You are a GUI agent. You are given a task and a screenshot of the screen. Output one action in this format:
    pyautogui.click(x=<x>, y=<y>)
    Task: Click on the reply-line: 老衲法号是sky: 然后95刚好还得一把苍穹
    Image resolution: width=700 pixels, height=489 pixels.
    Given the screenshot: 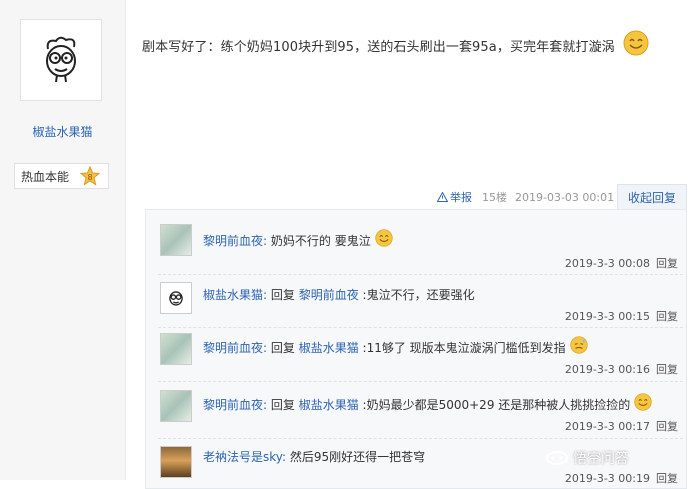 What is the action you would take?
    pyautogui.click(x=314, y=456)
    